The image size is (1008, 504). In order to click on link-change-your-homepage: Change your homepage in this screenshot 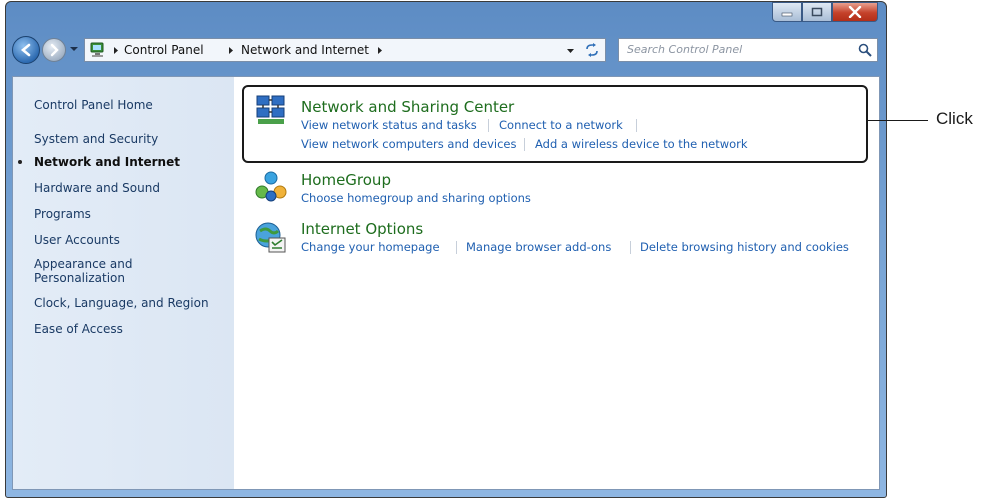, I will do `click(370, 247)`.